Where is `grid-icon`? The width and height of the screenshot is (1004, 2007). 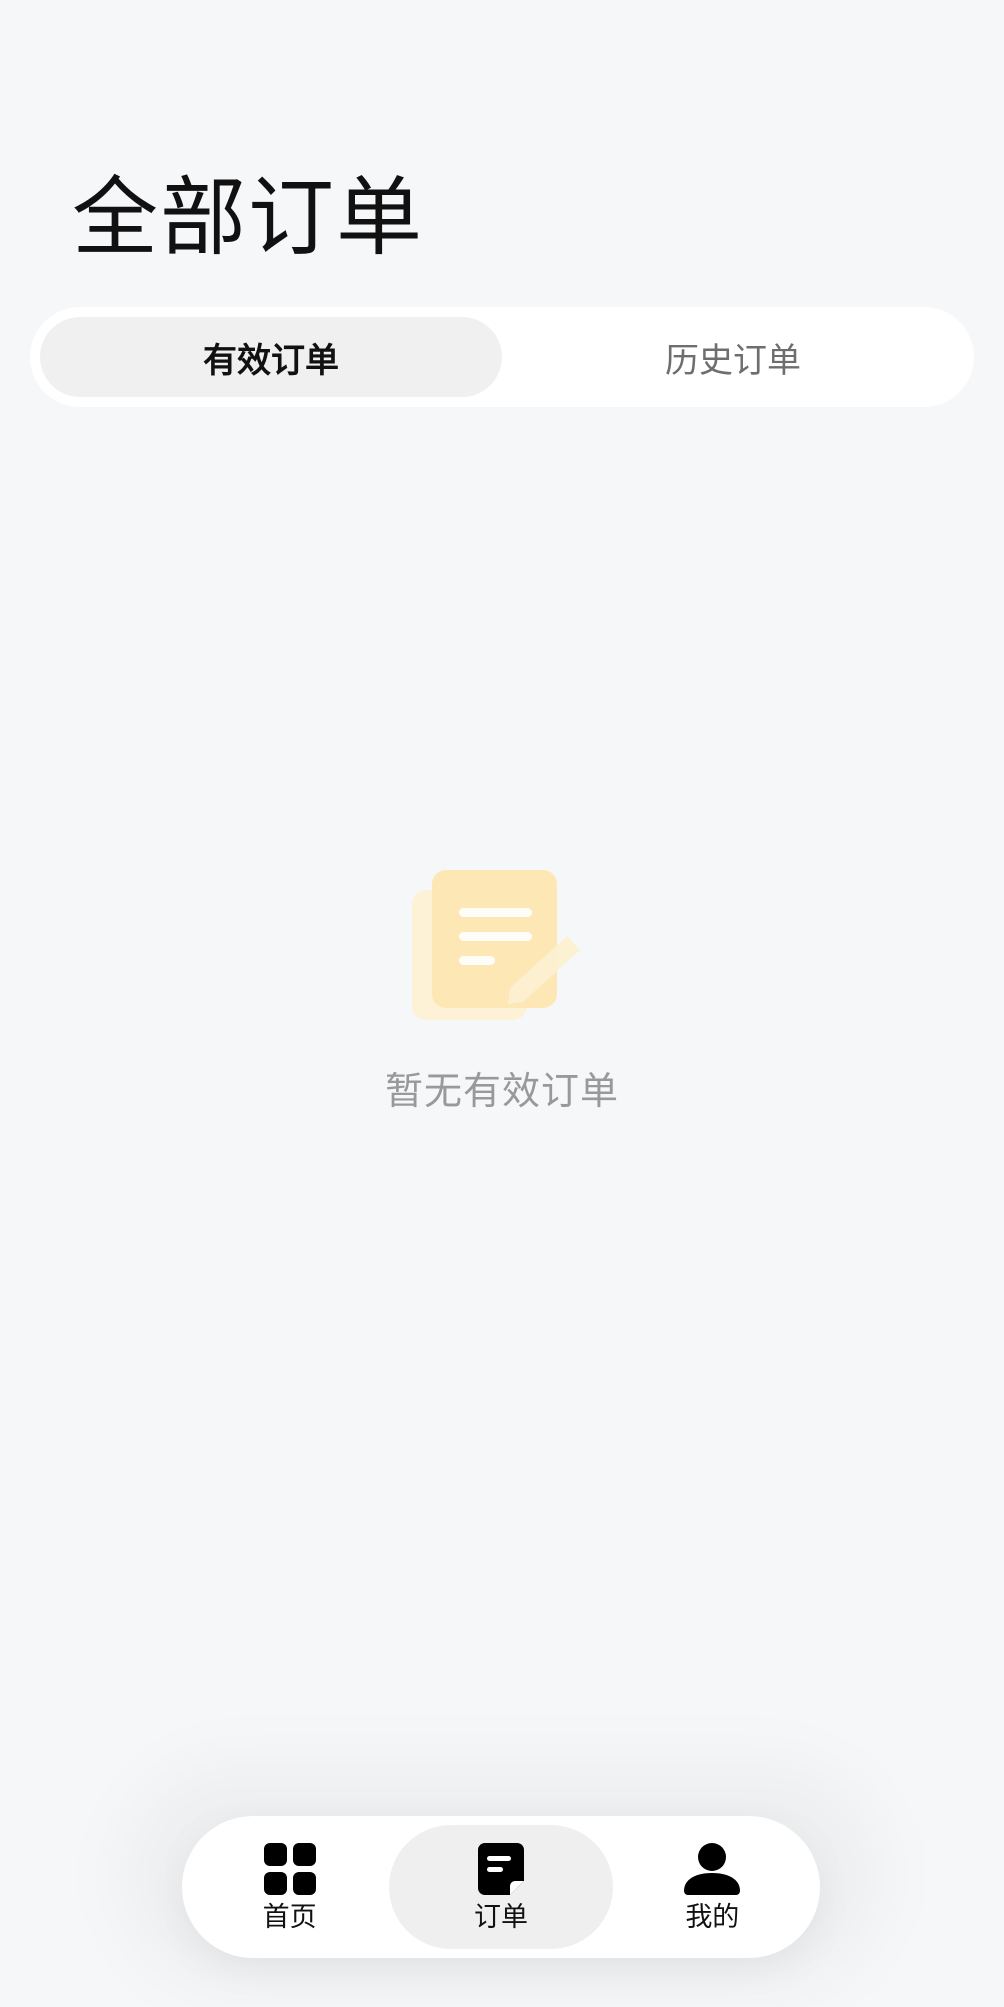 grid-icon is located at coordinates (289, 1869).